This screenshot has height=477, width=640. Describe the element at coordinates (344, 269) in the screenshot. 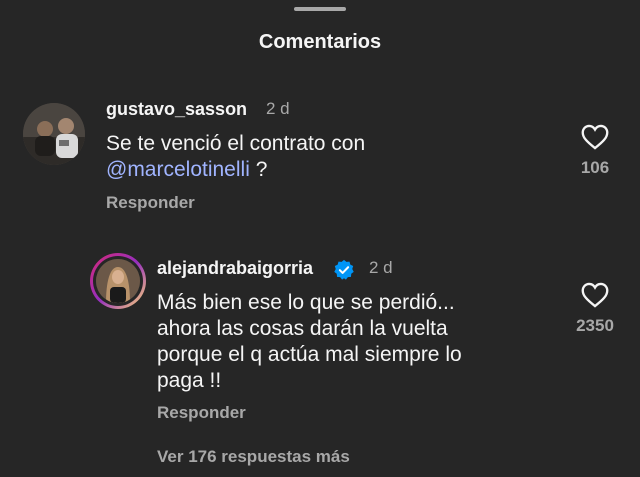

I see `verified-badge-icon` at that location.